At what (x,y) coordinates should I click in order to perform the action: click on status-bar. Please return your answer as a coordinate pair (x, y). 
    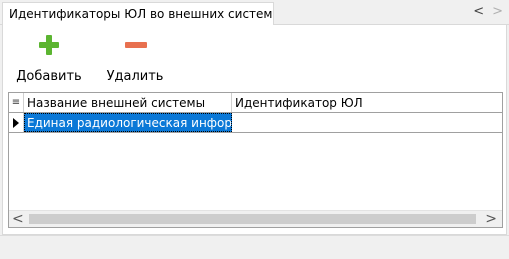
    Looking at the image, I should click on (254, 247).